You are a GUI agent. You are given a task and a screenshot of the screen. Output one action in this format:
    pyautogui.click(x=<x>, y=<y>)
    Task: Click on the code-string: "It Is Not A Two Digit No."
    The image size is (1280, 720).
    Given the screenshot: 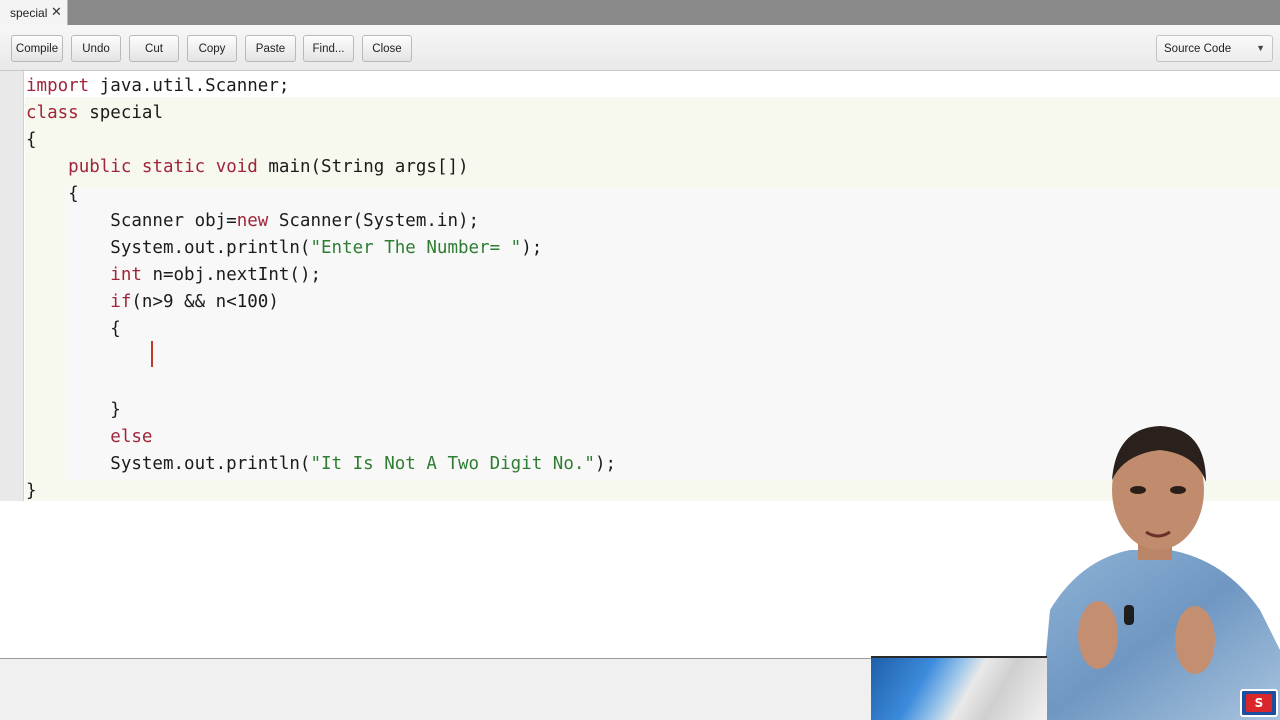 What is the action you would take?
    pyautogui.click(x=452, y=464)
    